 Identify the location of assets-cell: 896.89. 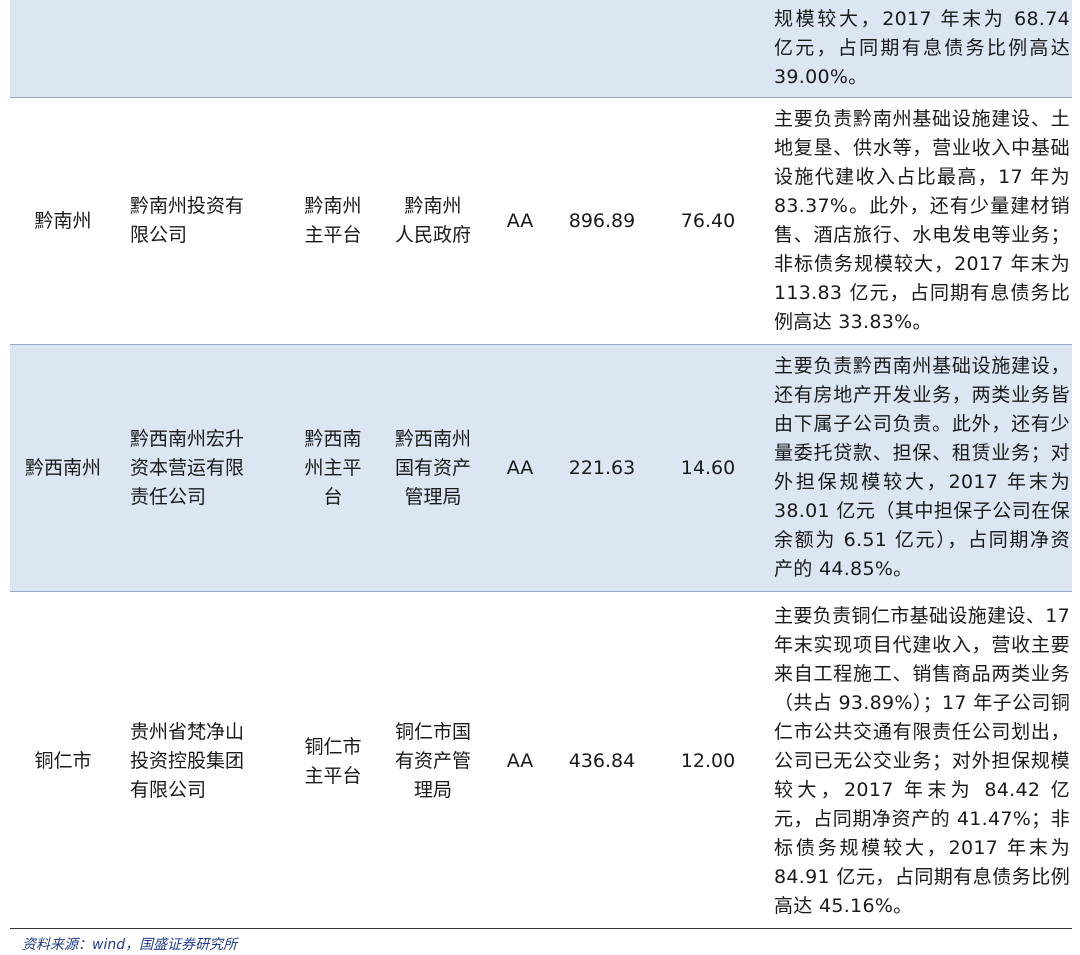
(602, 221).